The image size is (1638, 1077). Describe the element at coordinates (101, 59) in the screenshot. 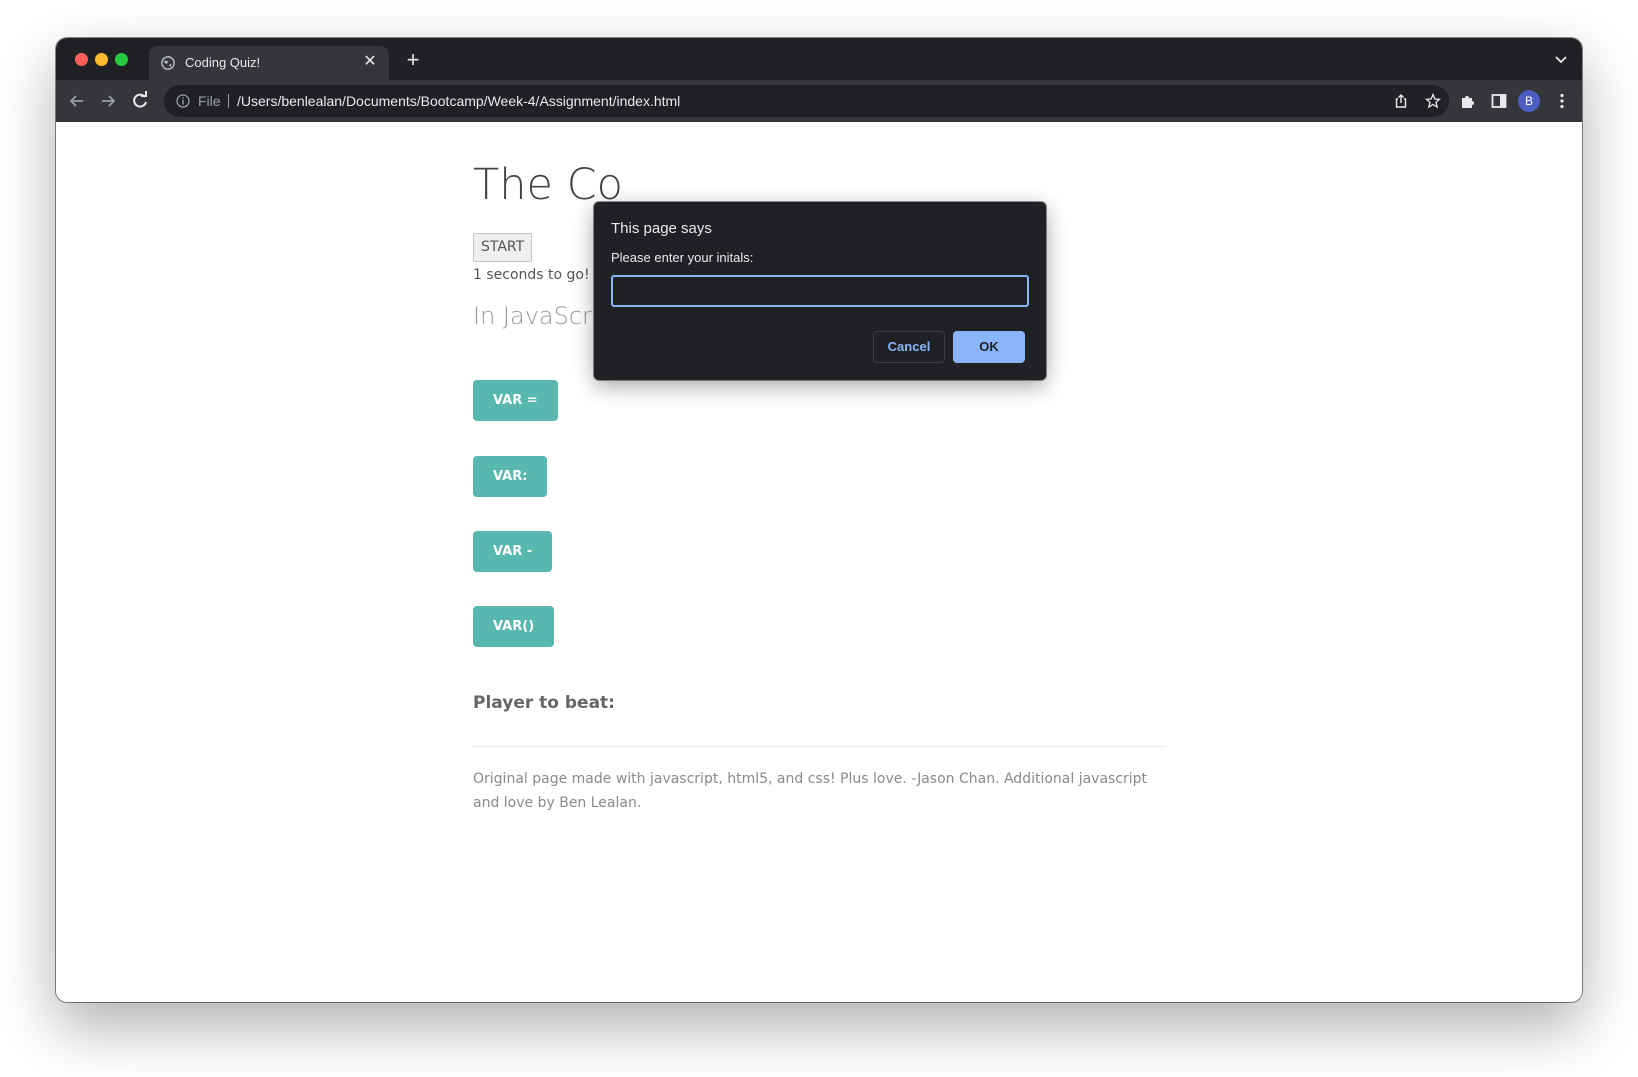

I see `minimize-window-button` at that location.